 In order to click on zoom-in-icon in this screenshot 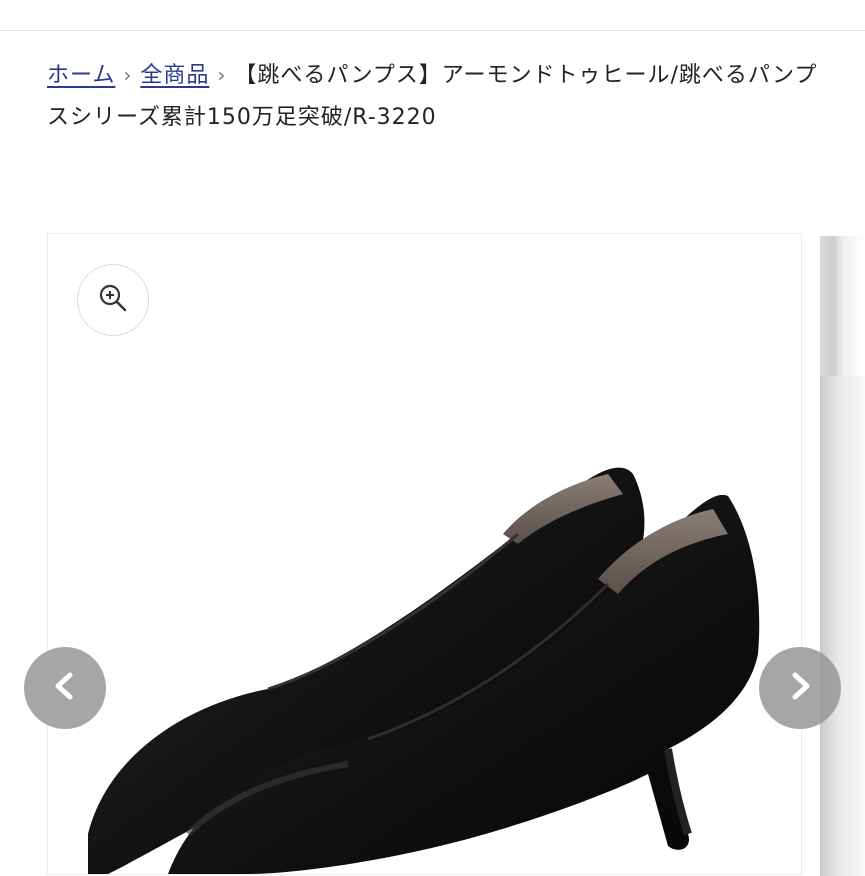, I will do `click(113, 300)`.